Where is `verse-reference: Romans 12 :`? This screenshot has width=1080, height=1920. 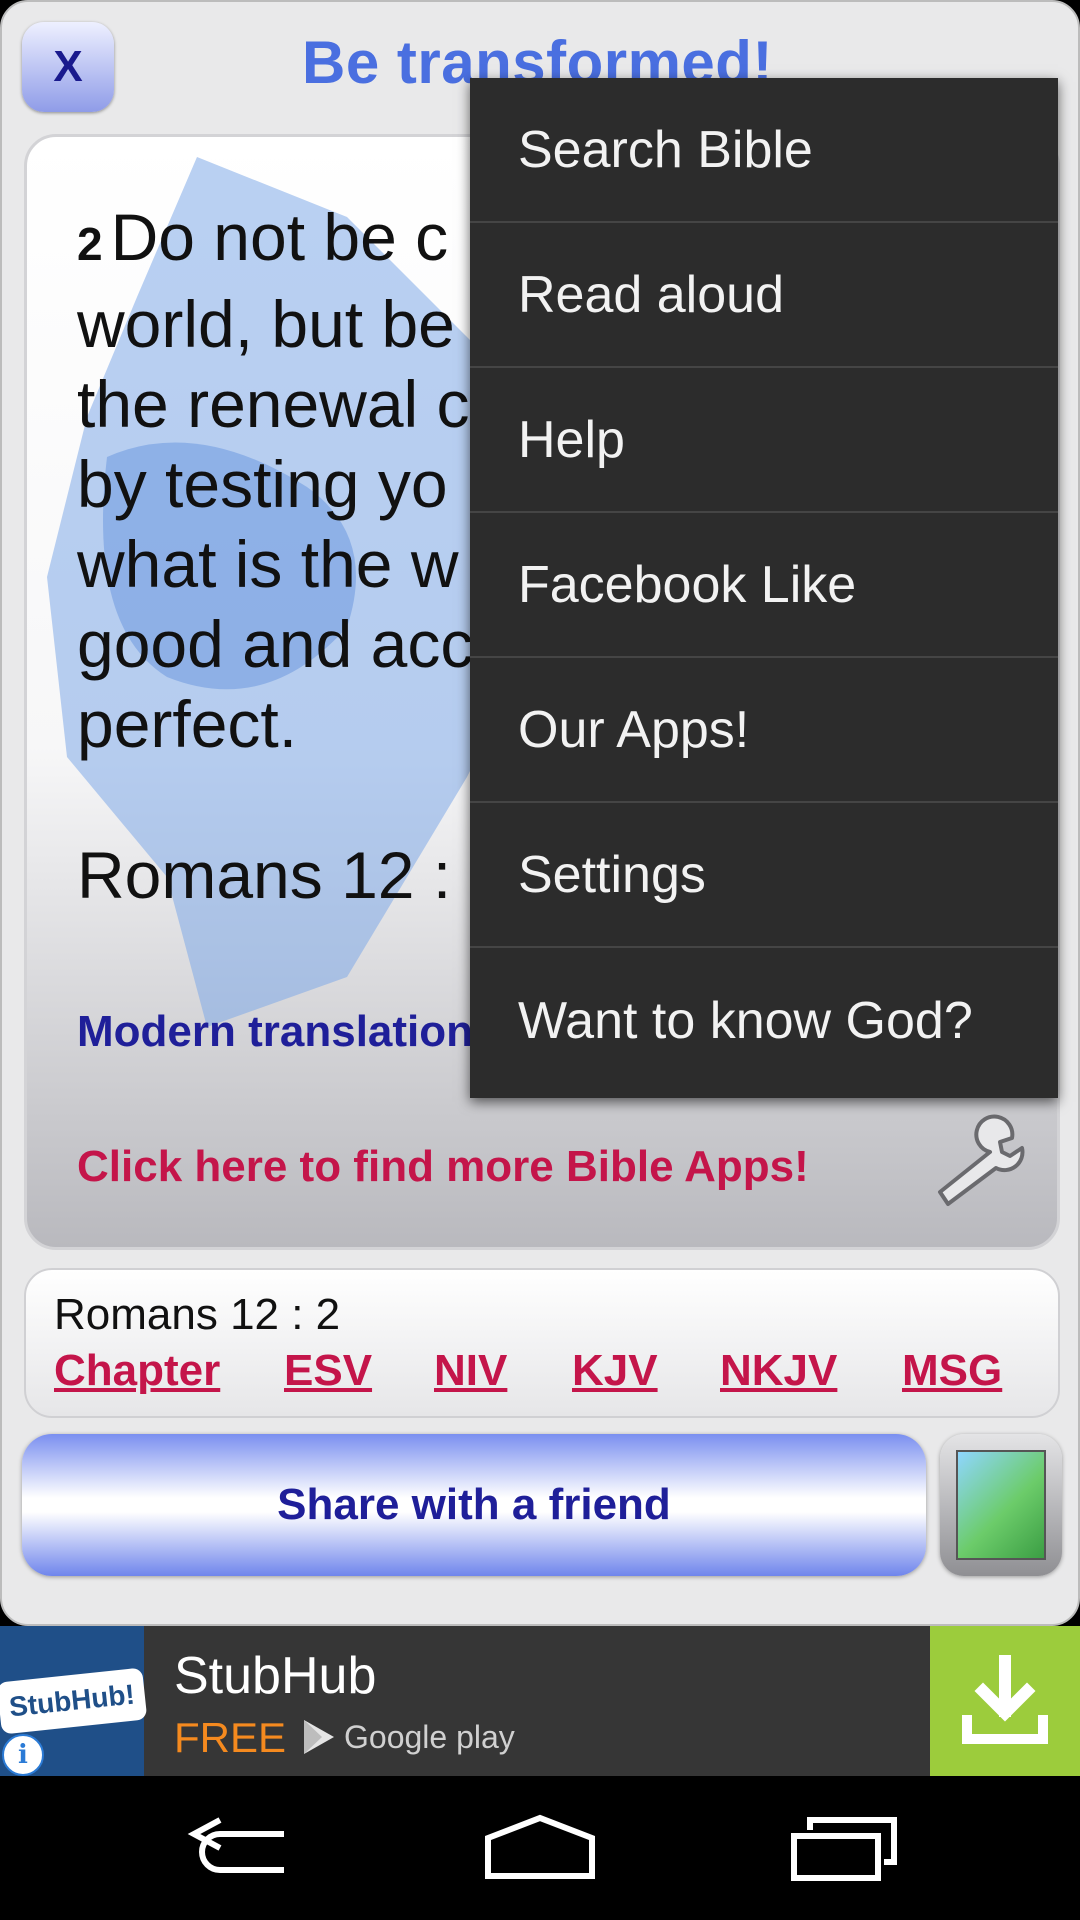 verse-reference: Romans 12 : is located at coordinates (264, 875).